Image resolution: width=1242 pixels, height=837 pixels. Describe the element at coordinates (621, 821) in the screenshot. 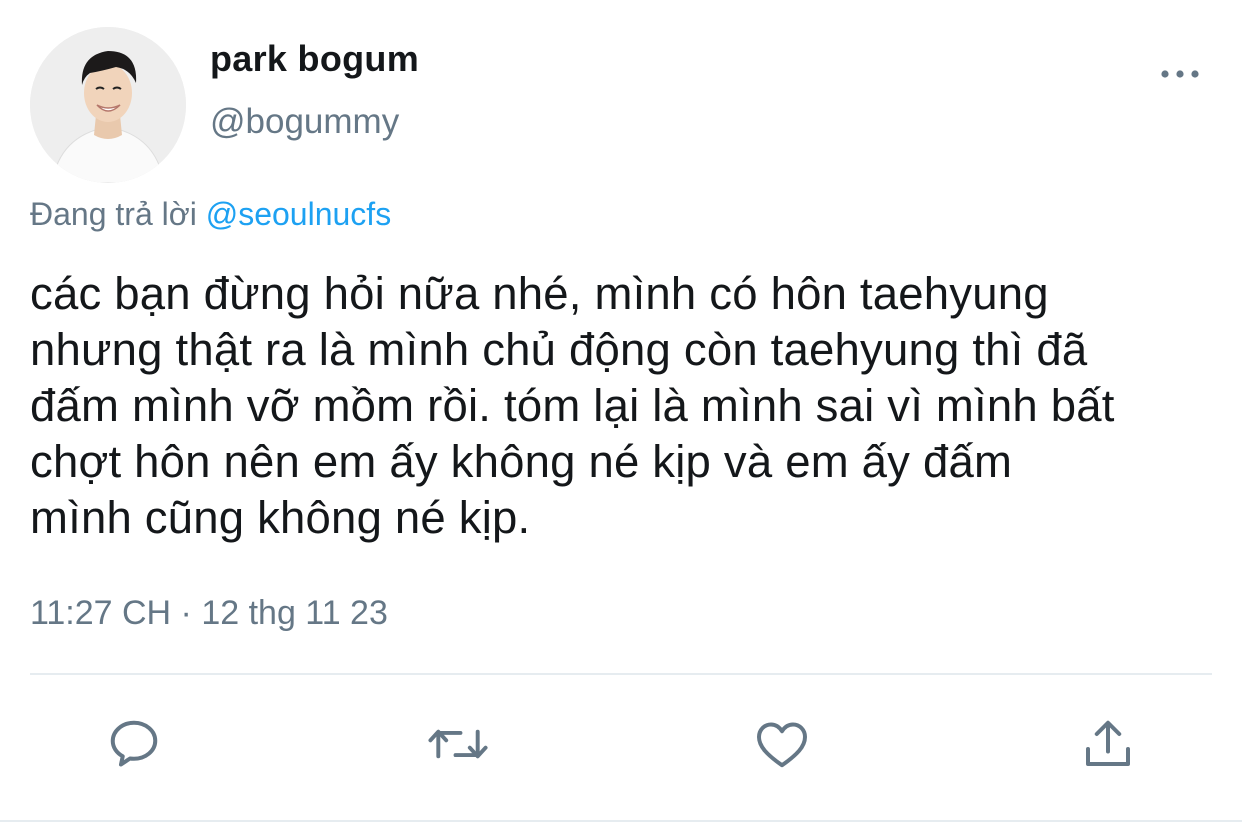

I see `bottom-divider` at that location.